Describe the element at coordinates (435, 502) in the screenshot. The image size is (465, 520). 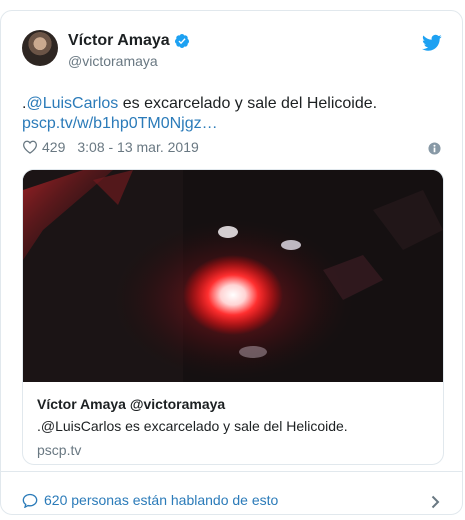
I see `chevron-right-icon` at that location.